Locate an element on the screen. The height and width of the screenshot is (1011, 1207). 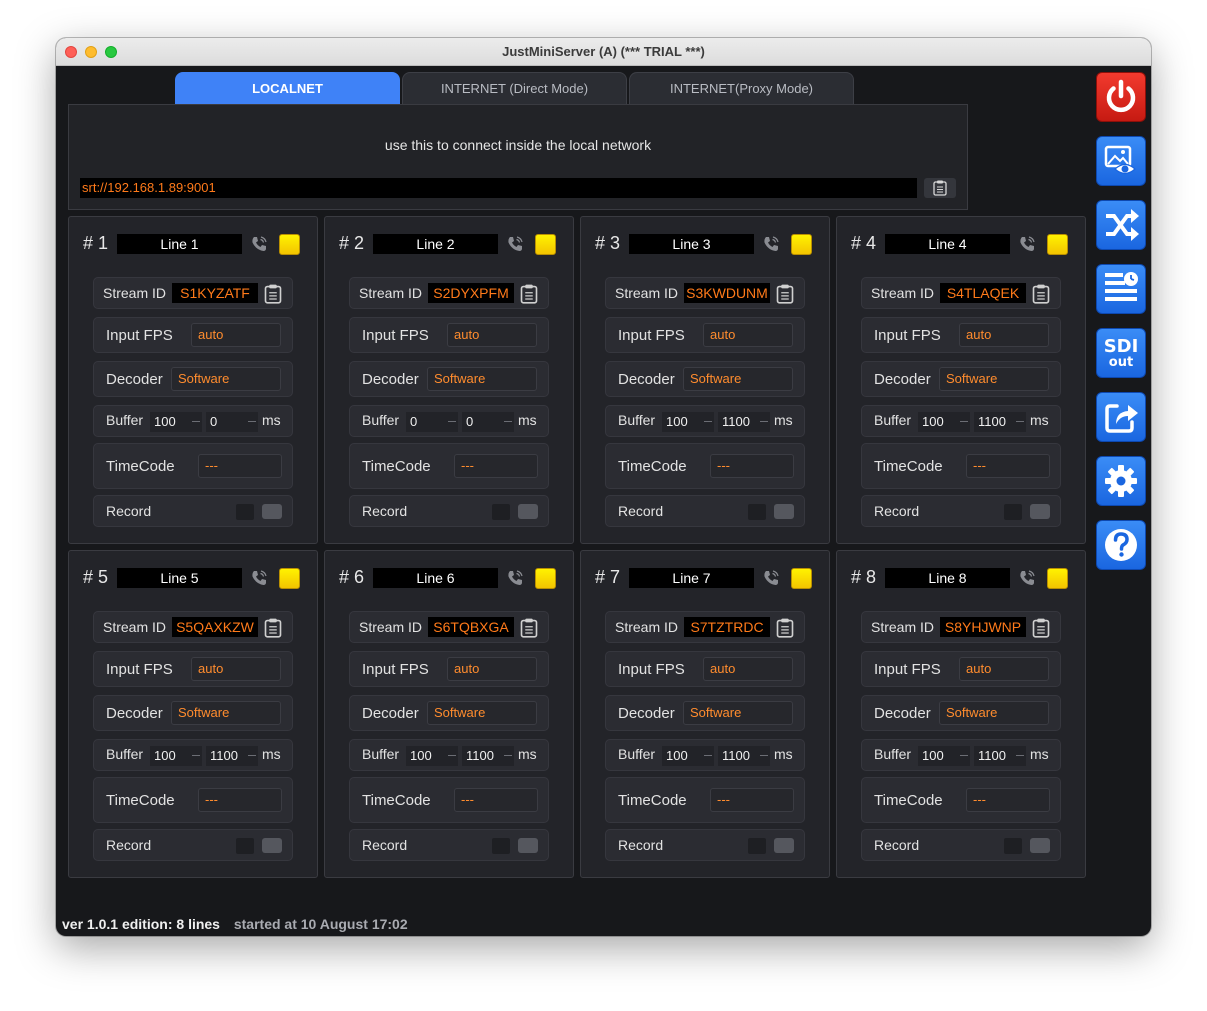
tab-localnet: LOCALNET is located at coordinates (287, 88).